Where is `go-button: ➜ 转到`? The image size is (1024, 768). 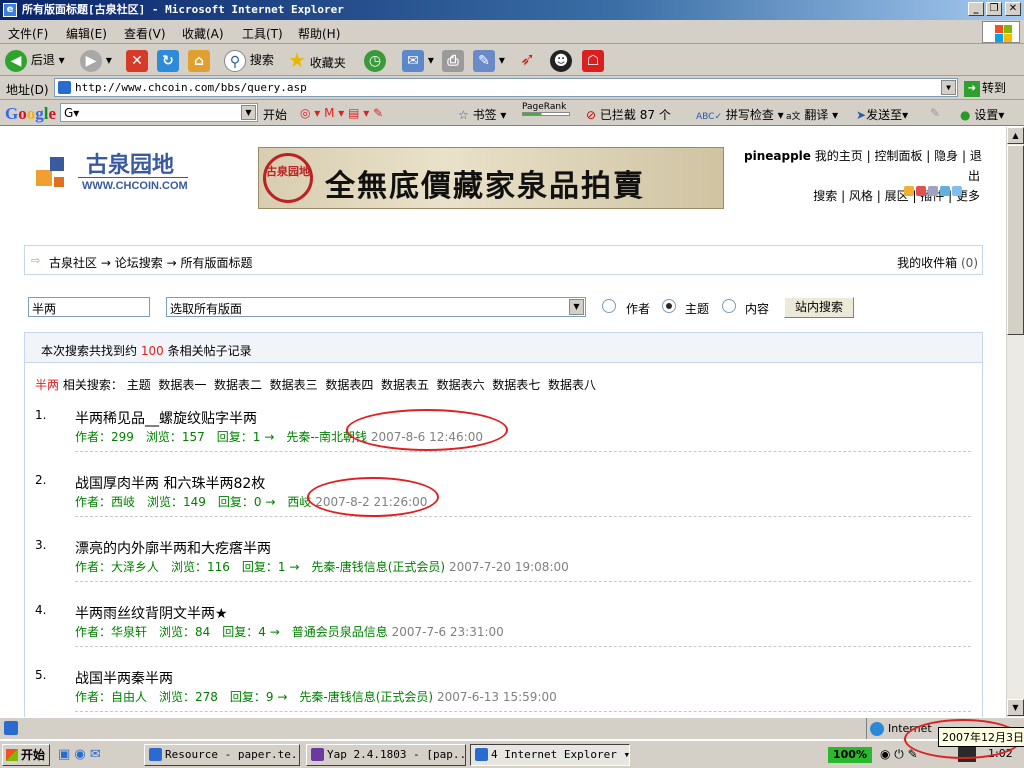
go-button: ➜ 转到 is located at coordinates (985, 88).